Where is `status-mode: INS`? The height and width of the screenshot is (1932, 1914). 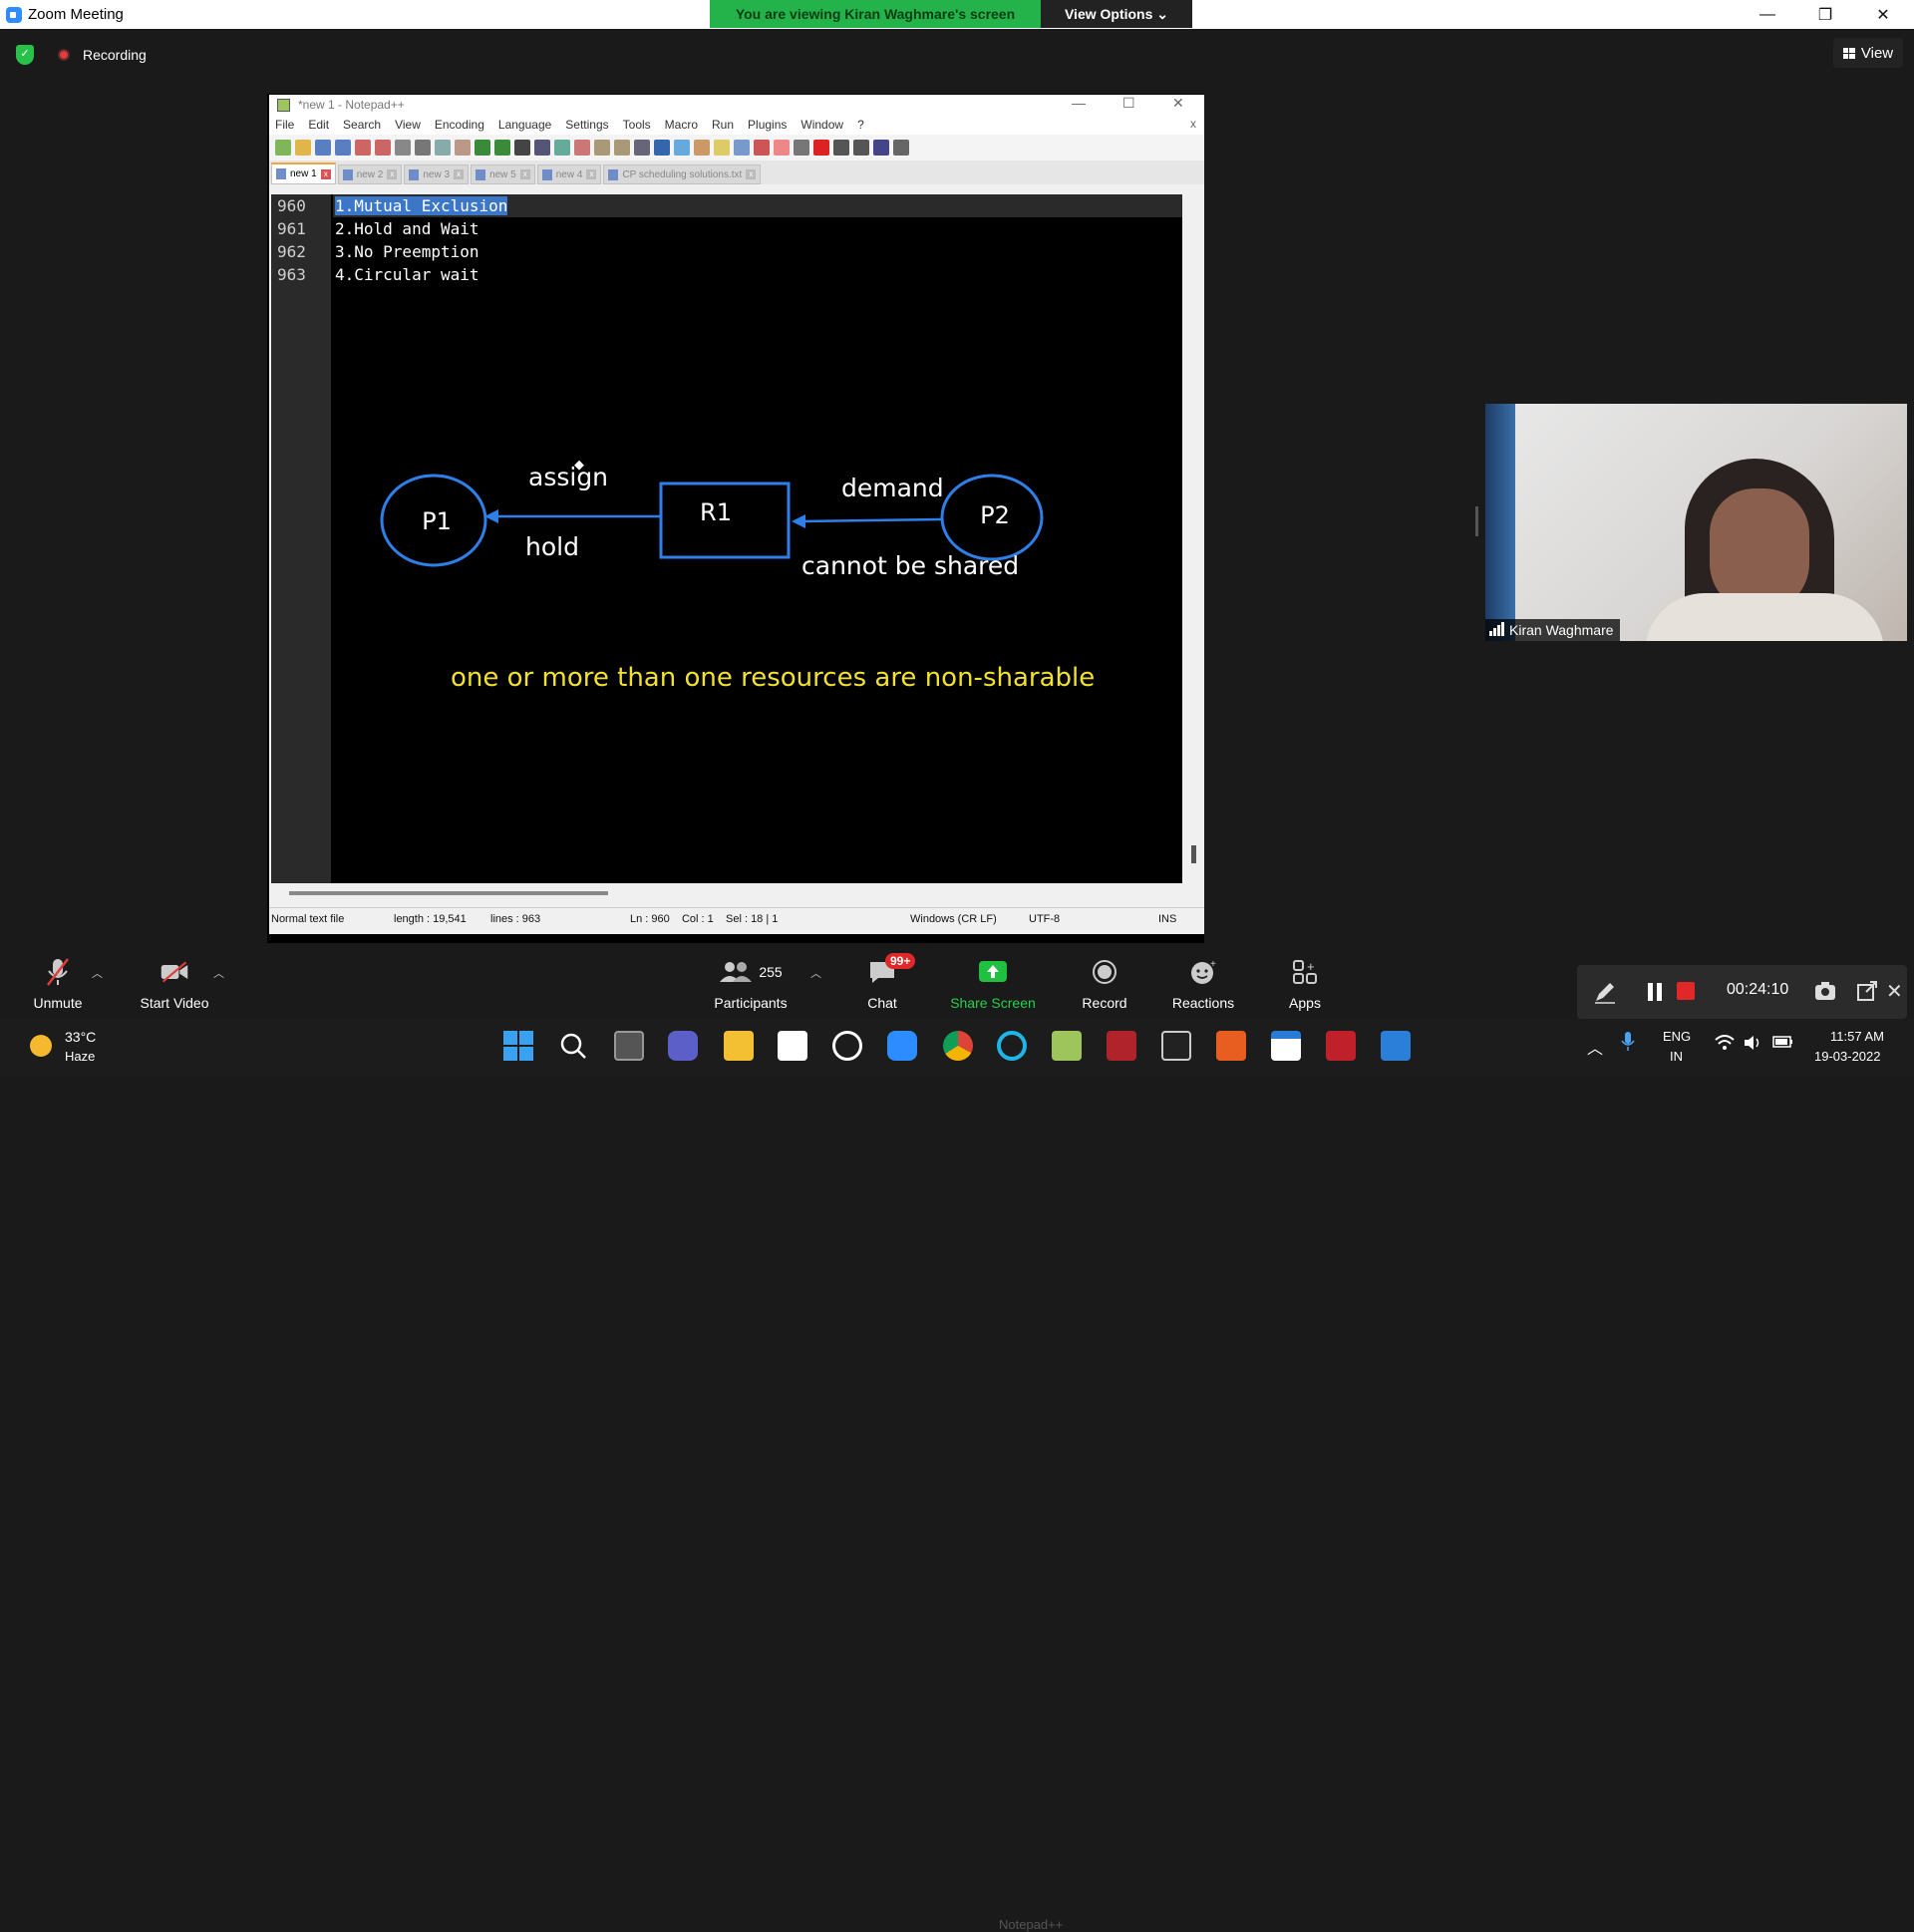 status-mode: INS is located at coordinates (1167, 919).